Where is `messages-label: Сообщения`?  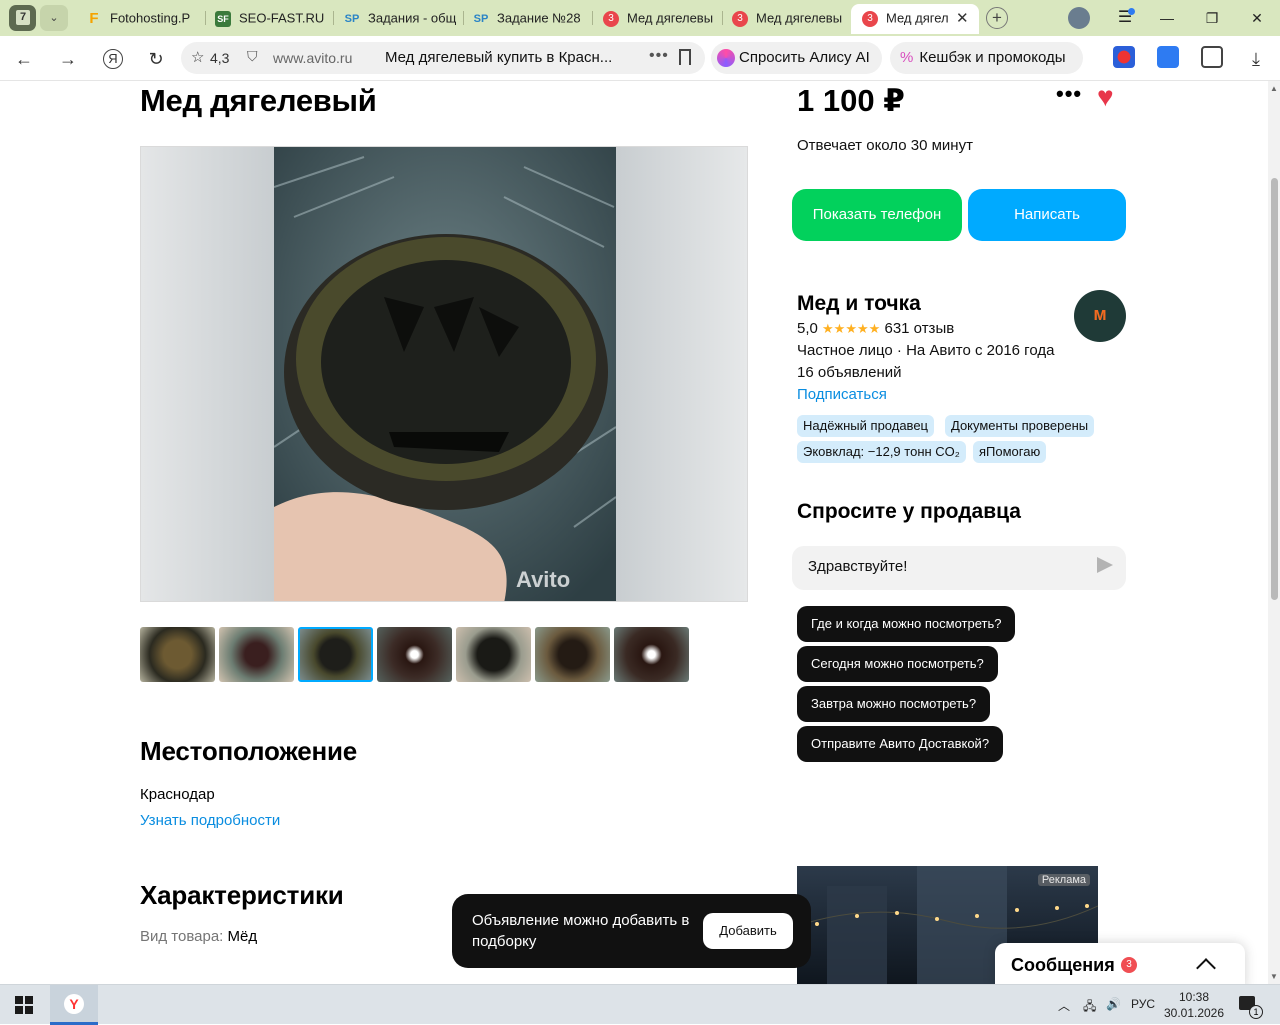 messages-label: Сообщения is located at coordinates (1063, 965).